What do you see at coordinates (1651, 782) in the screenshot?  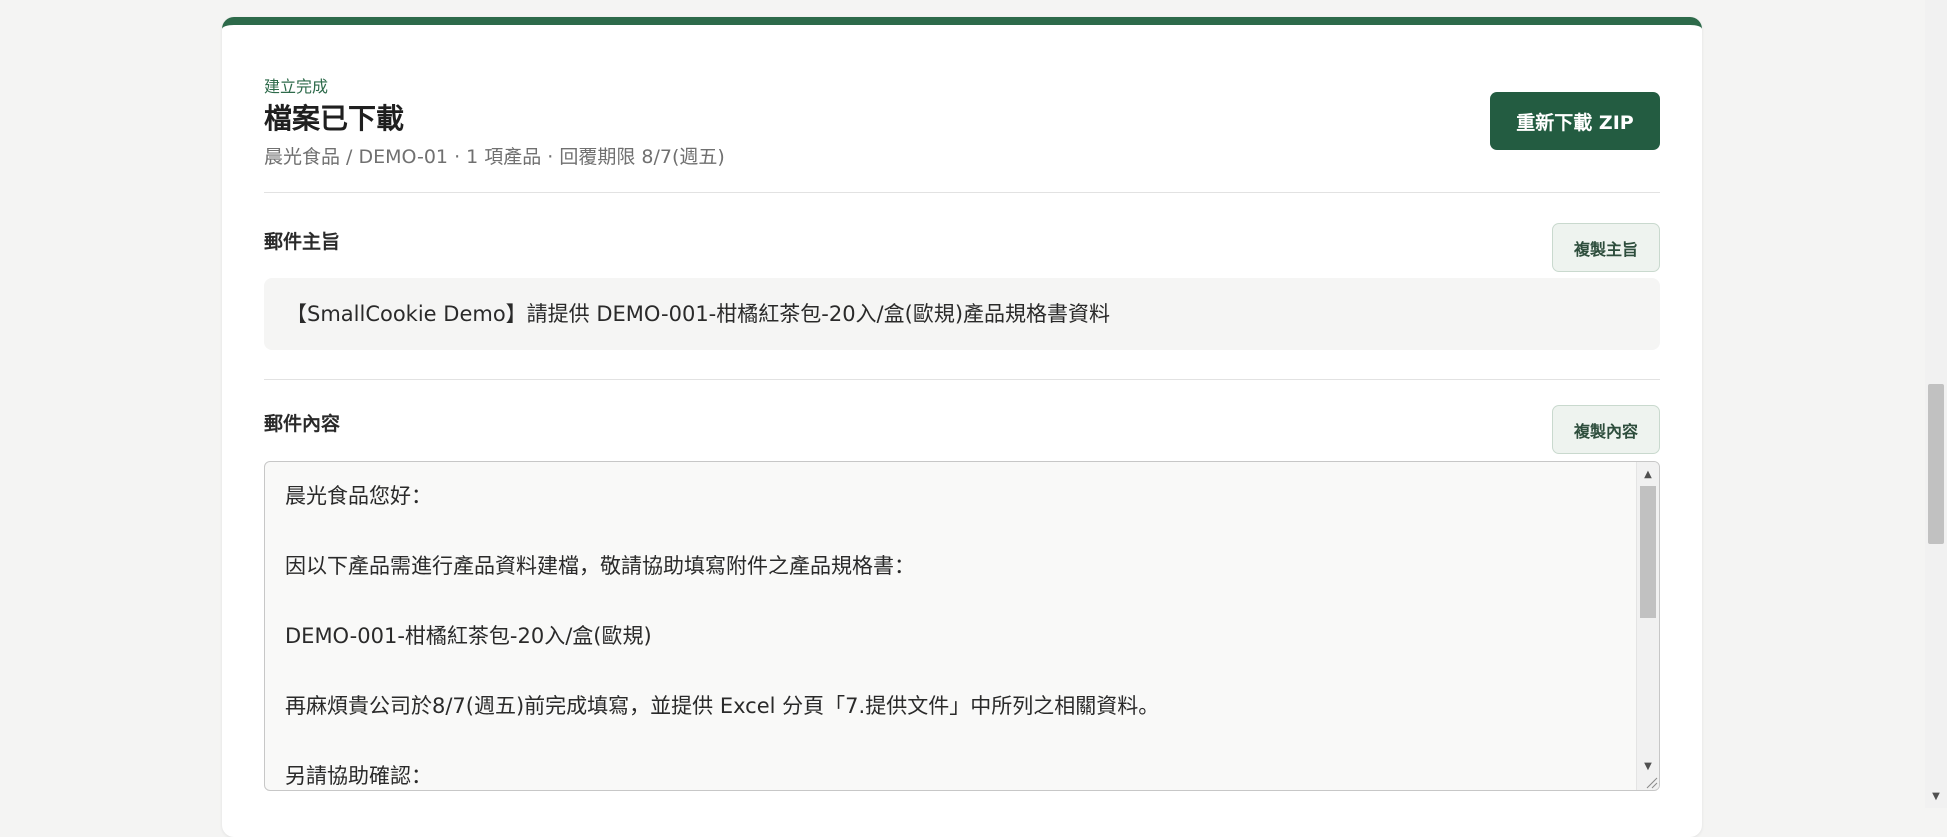 I see `resize-grip-icon` at bounding box center [1651, 782].